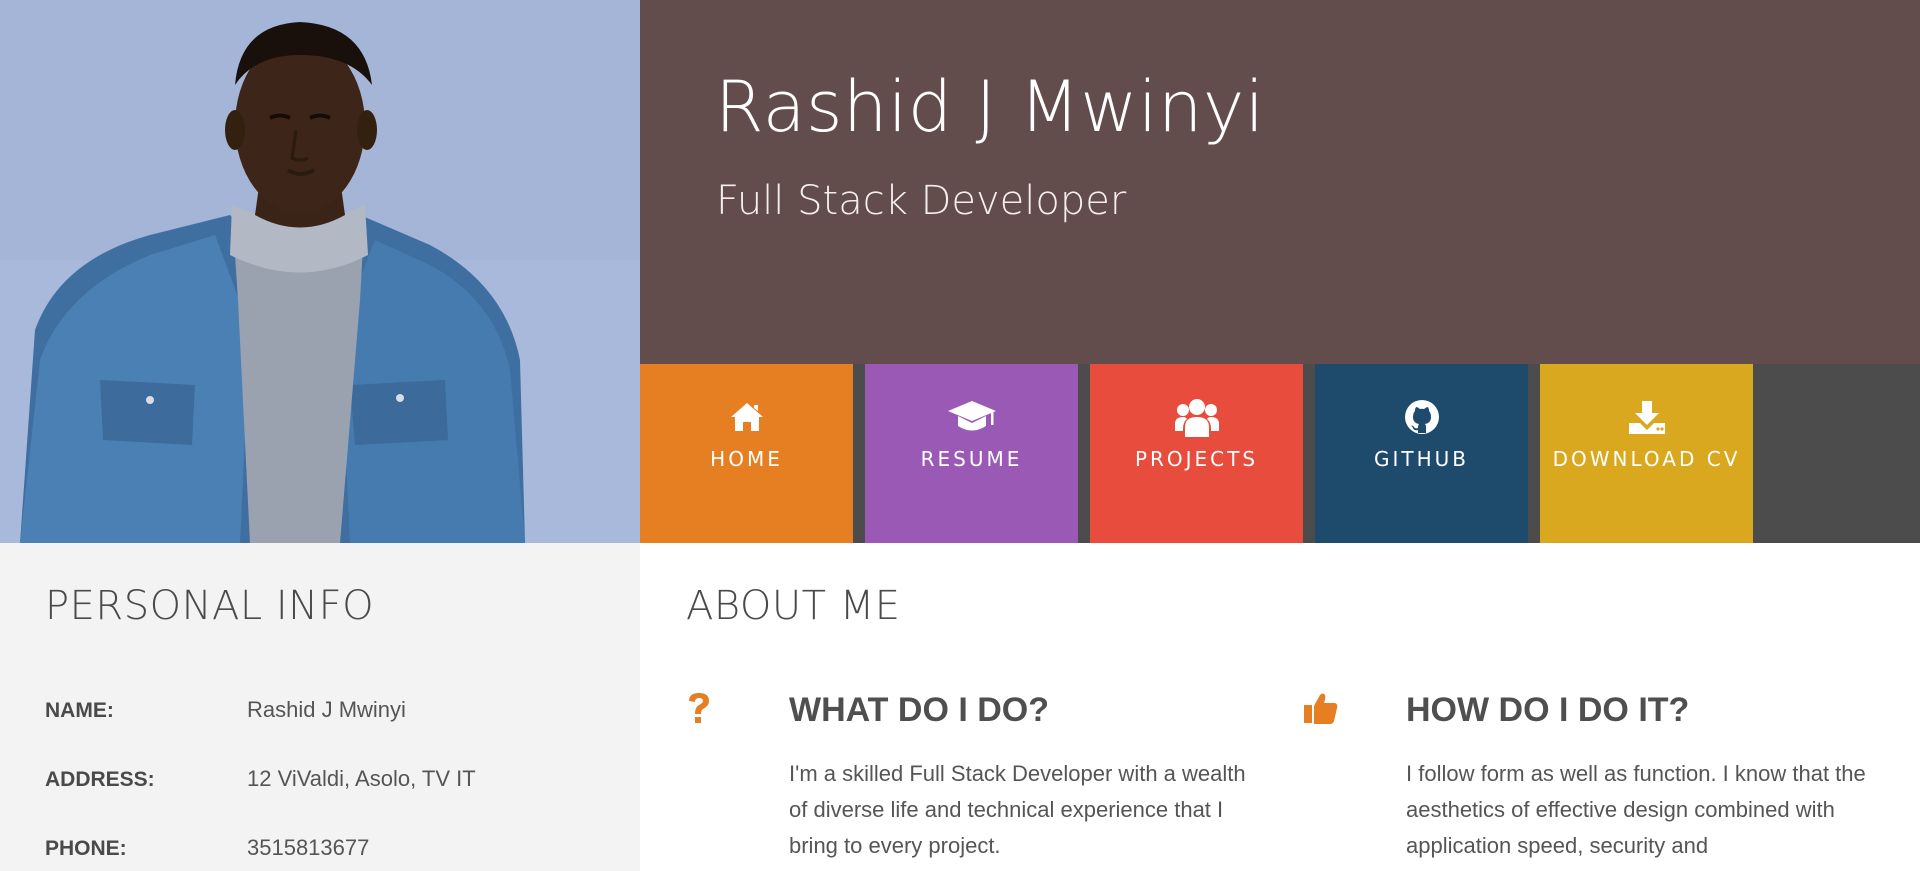 This screenshot has height=871, width=1920. What do you see at coordinates (210, 606) in the screenshot?
I see `personal-info-title: PERSONAL INFO` at bounding box center [210, 606].